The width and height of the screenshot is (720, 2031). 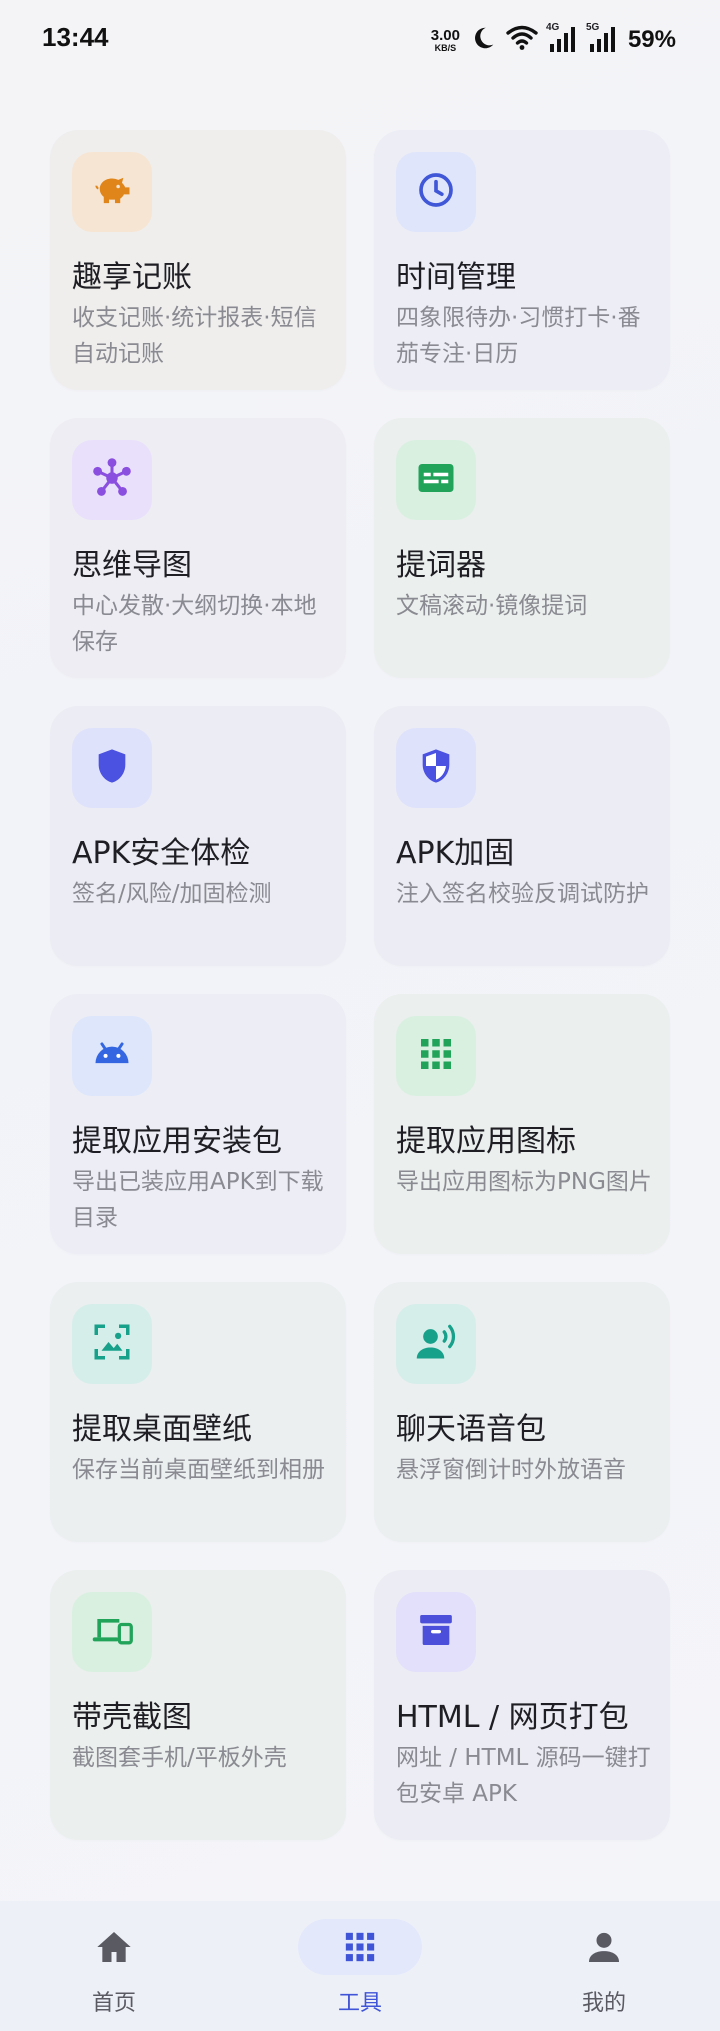 I want to click on tool-title: 趣享记账, so click(x=132, y=277).